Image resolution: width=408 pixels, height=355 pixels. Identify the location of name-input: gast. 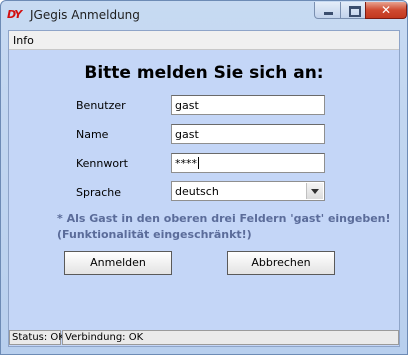
(248, 134).